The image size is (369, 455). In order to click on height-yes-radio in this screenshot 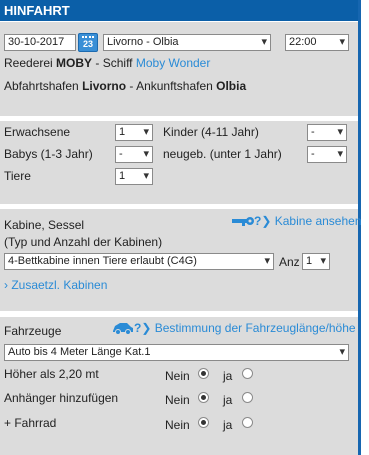, I will do `click(247, 373)`.